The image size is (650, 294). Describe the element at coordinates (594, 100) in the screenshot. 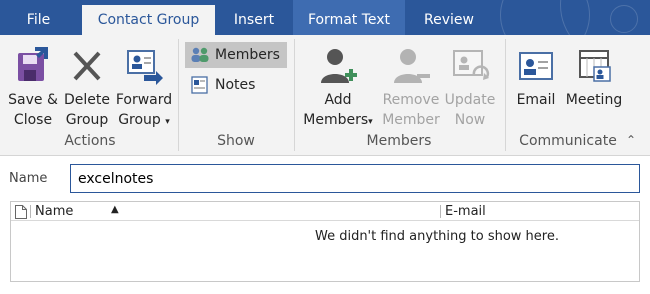

I see `meeting-label: Meeting` at that location.